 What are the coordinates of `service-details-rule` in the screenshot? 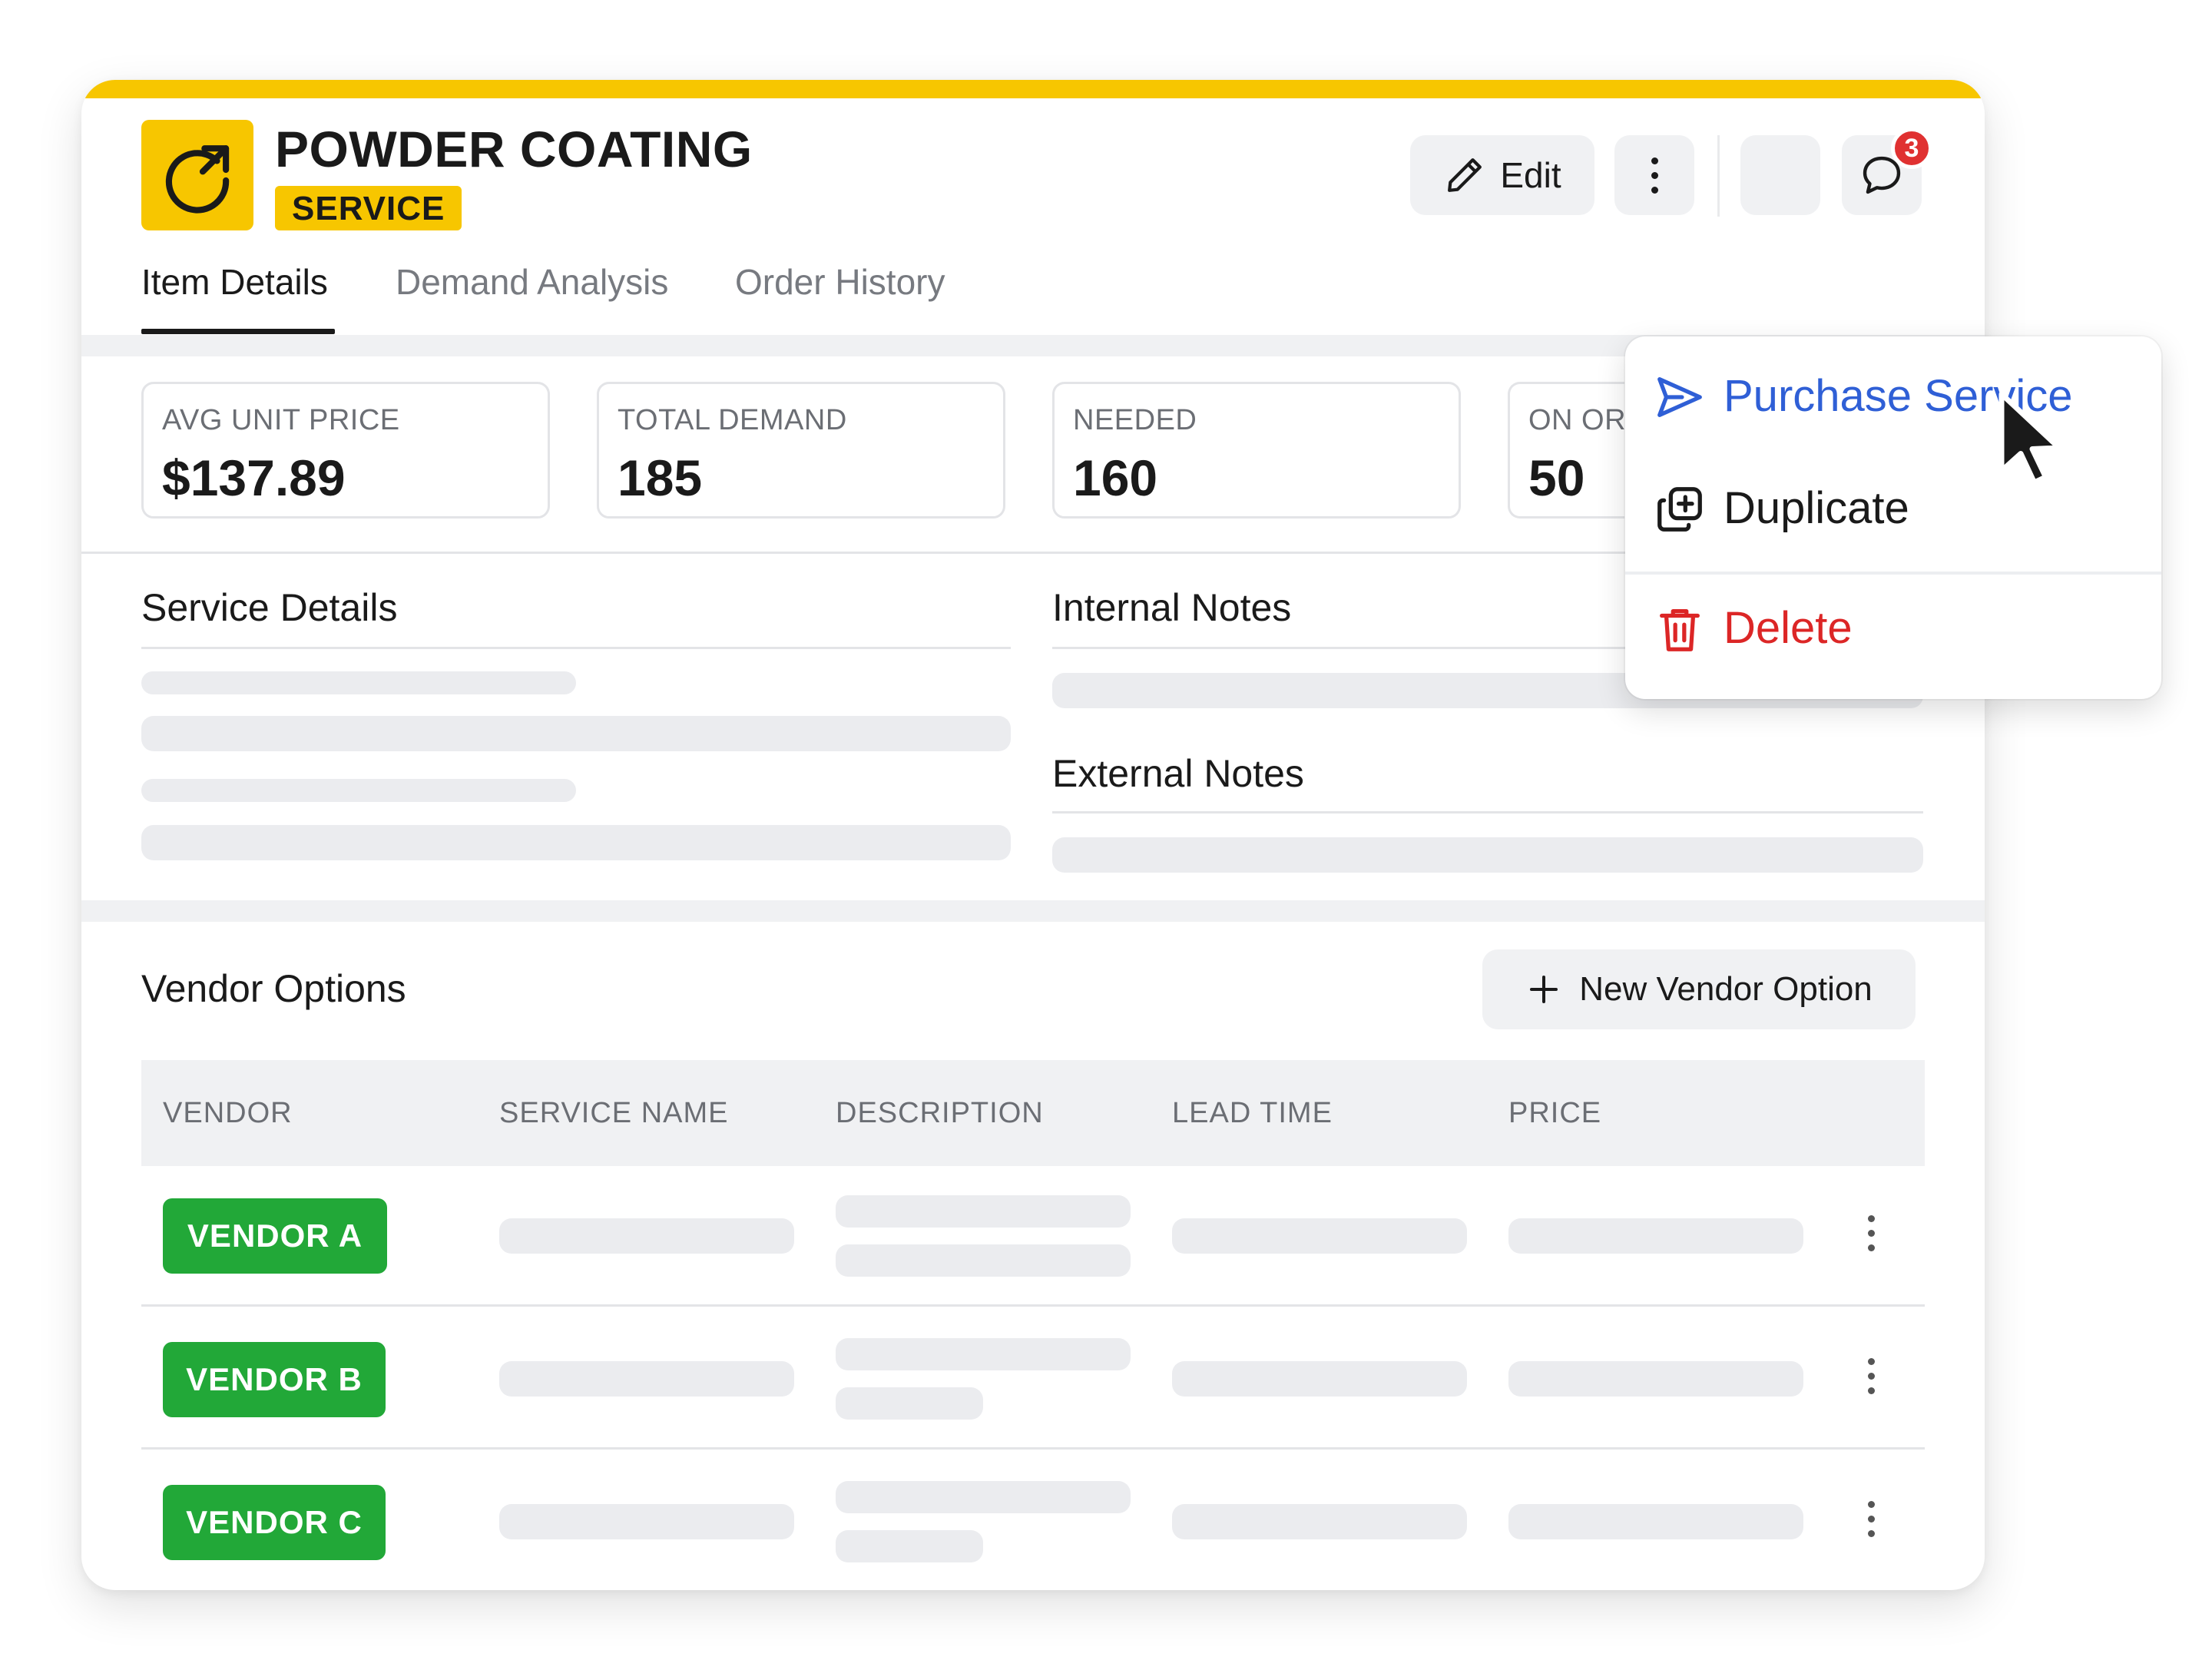 It's located at (576, 648).